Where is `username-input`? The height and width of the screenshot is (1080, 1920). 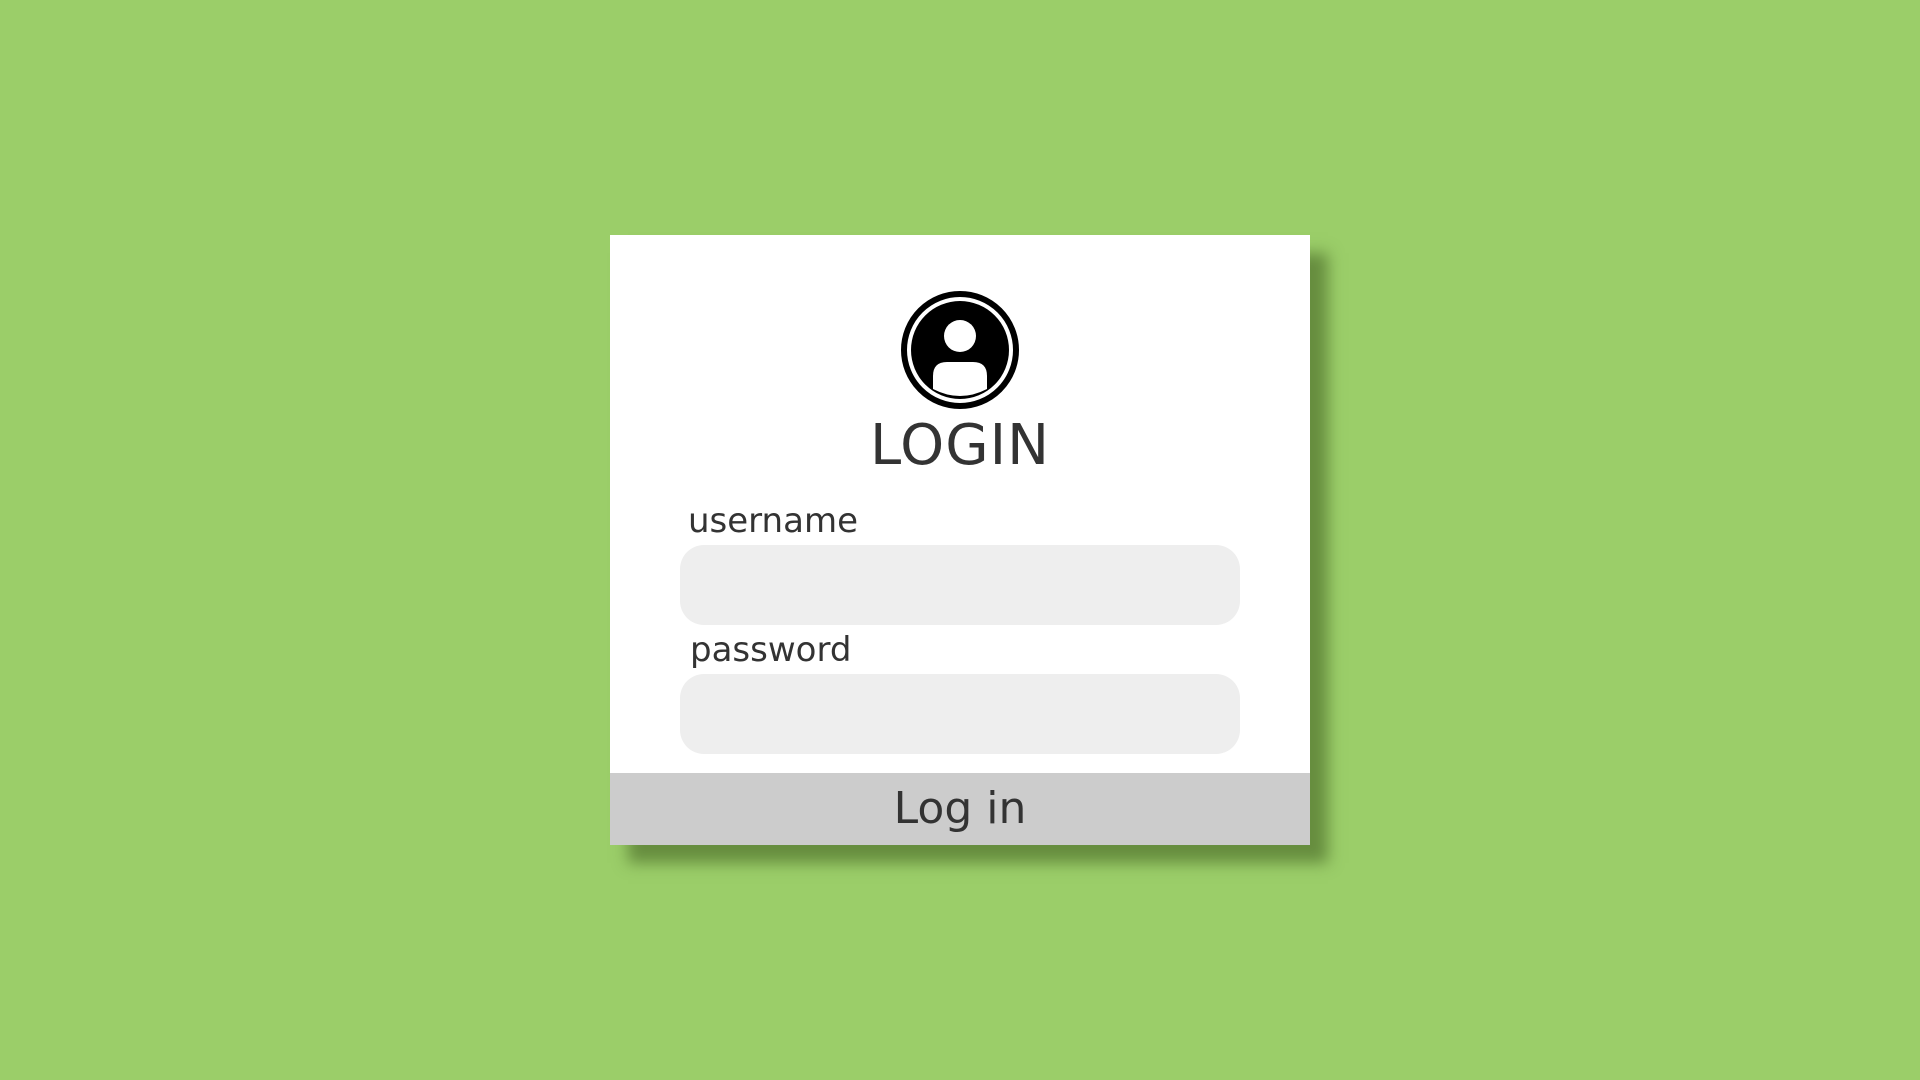 username-input is located at coordinates (960, 585).